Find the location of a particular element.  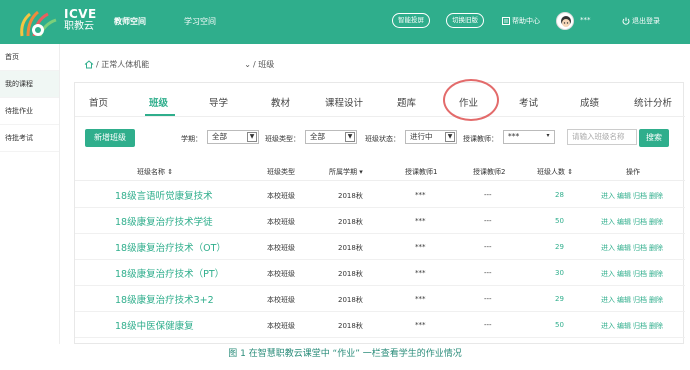

class-name-search-input: 请输入班级名称 is located at coordinates (602, 137).